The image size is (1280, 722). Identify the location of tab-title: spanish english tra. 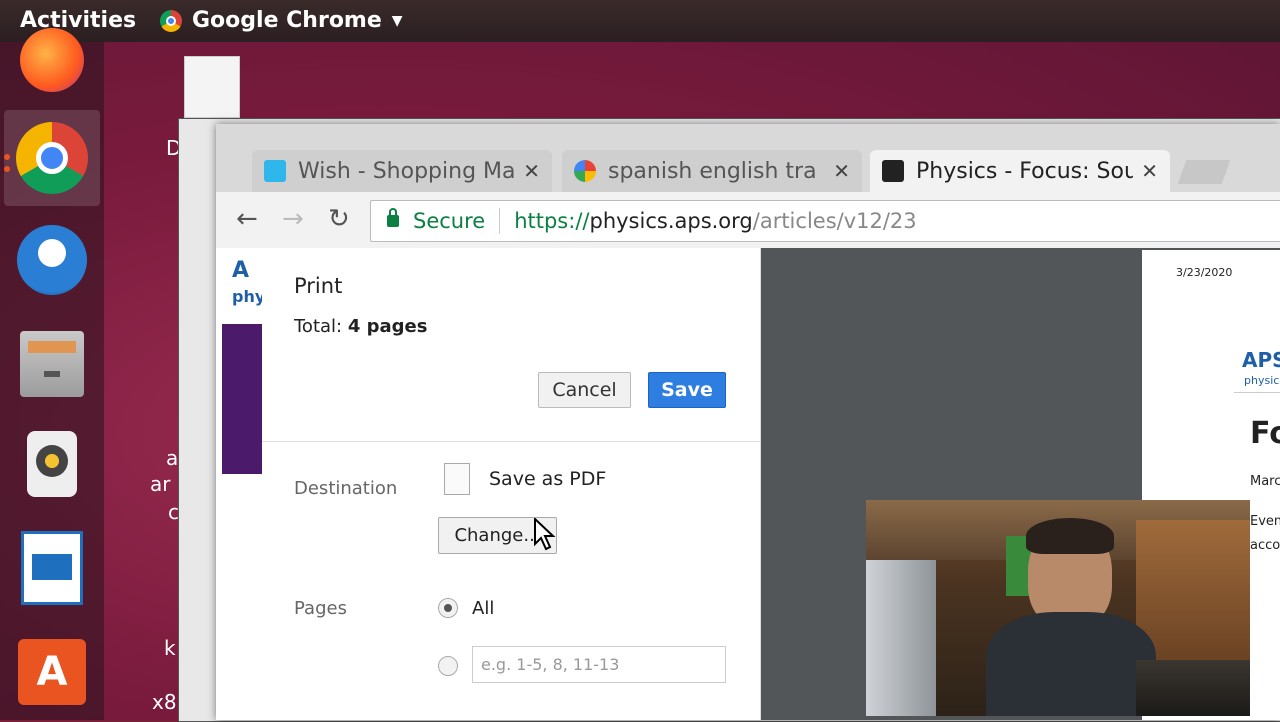
(712, 171).